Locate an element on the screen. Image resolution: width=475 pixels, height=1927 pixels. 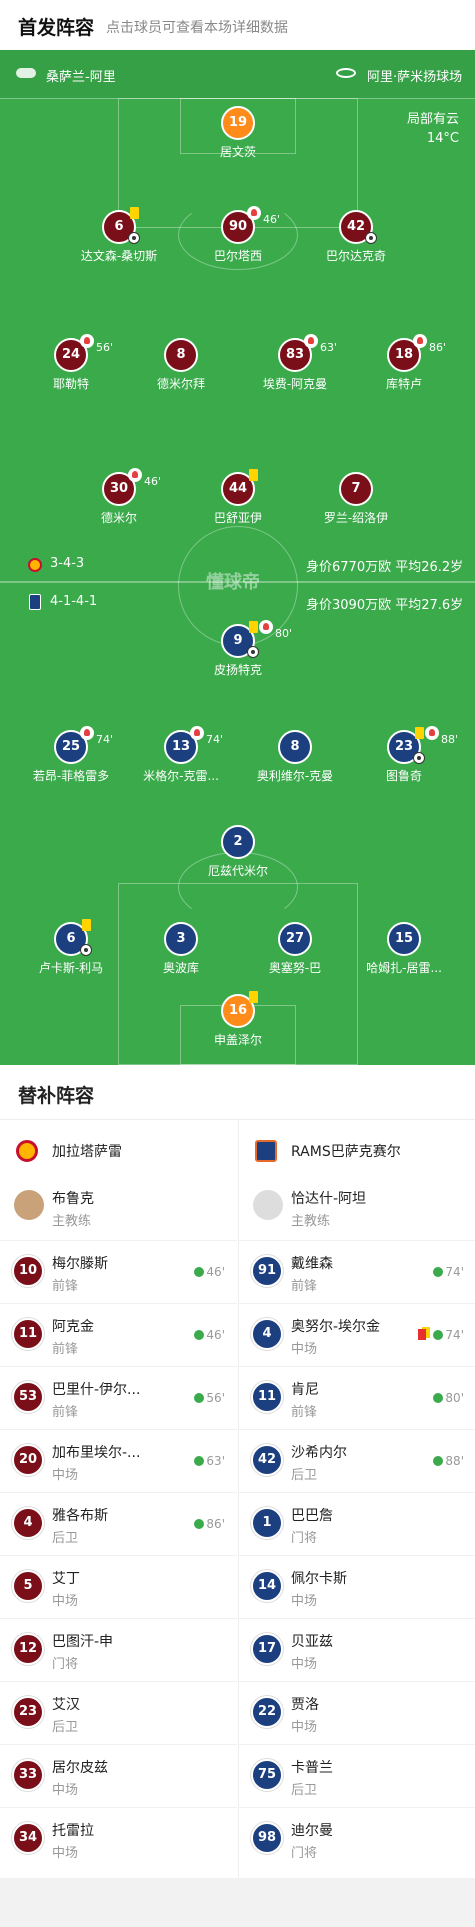
sub-time: 63' is located at coordinates (329, 347).